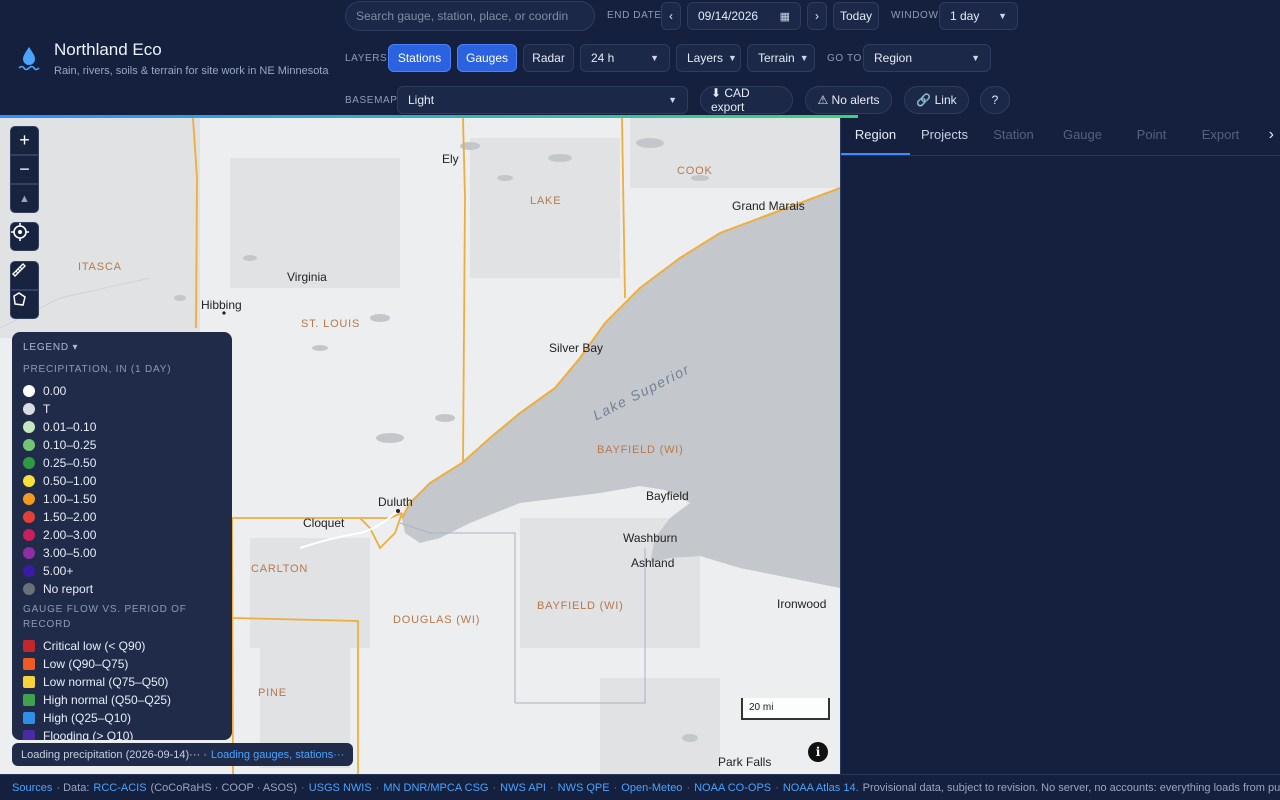 The image size is (1280, 800). What do you see at coordinates (728, 16) in the screenshot?
I see `end-date-value: 09/14/2026` at bounding box center [728, 16].